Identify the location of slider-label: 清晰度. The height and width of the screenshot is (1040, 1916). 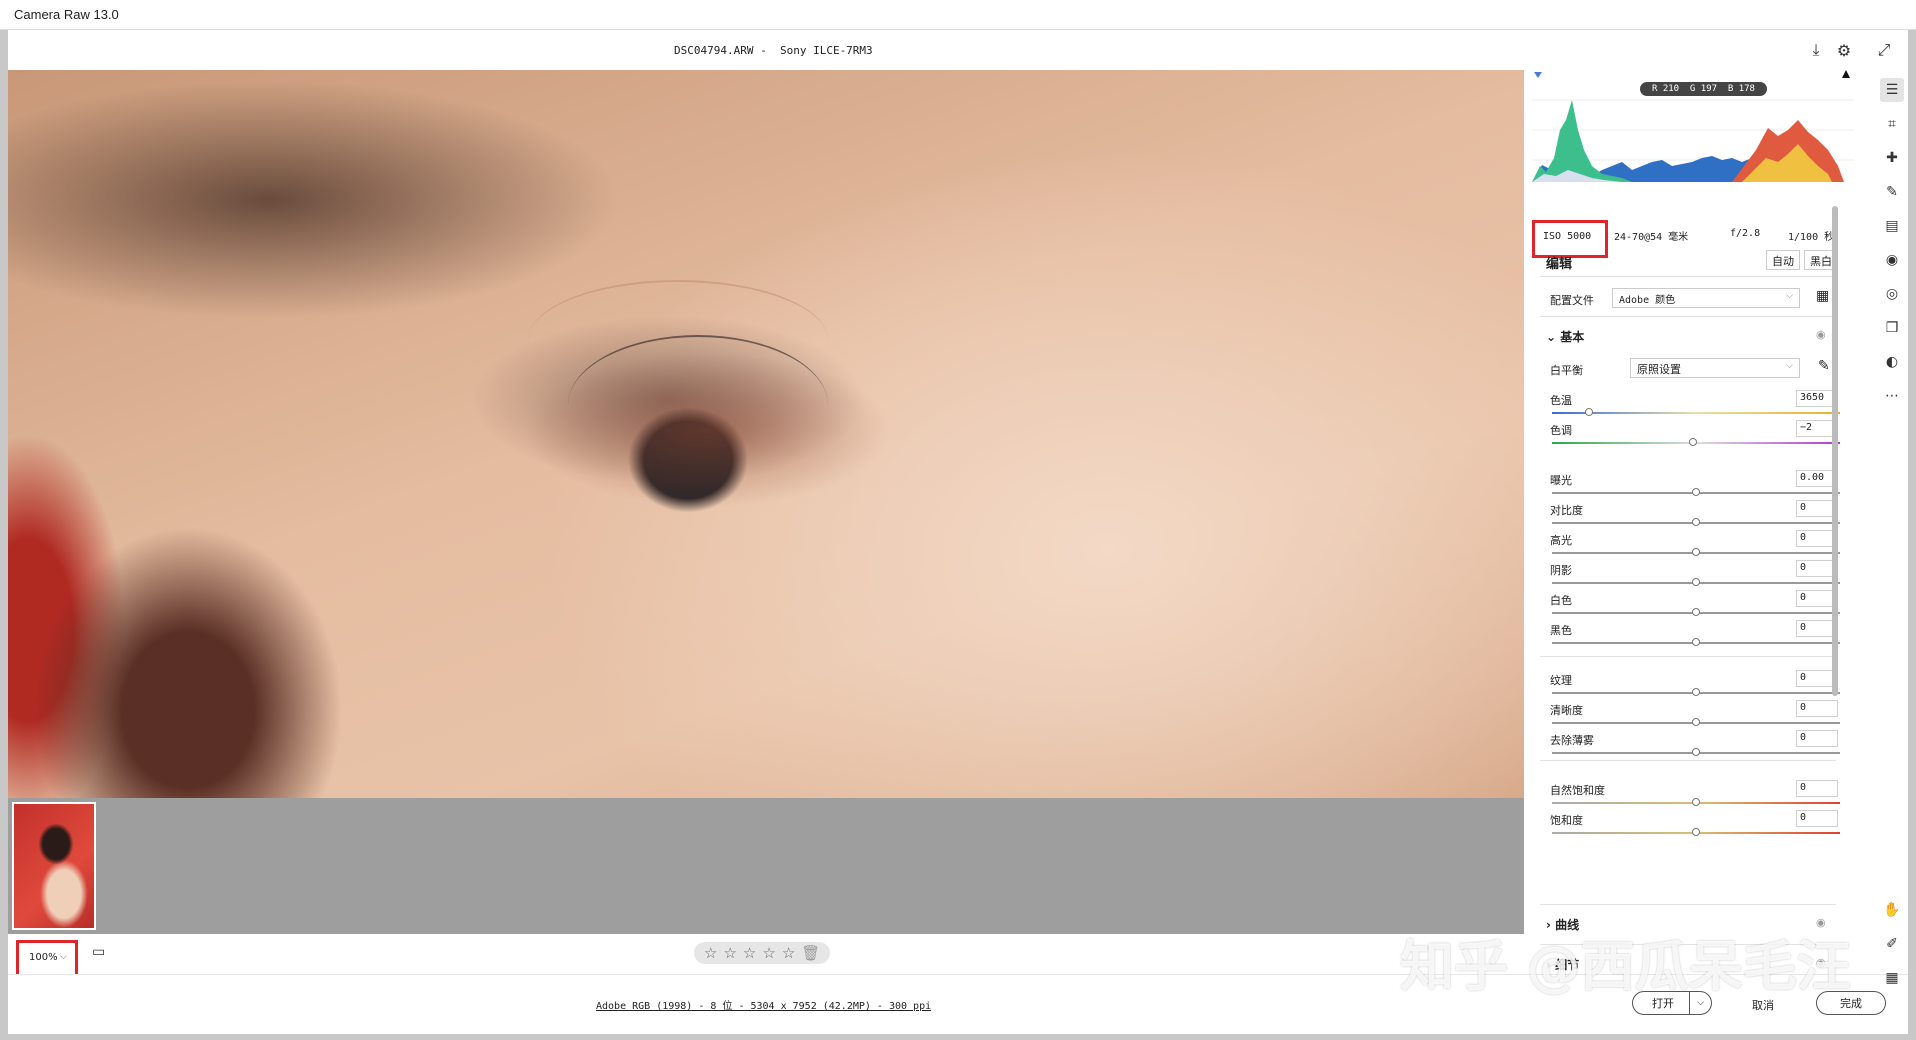
(1566, 710).